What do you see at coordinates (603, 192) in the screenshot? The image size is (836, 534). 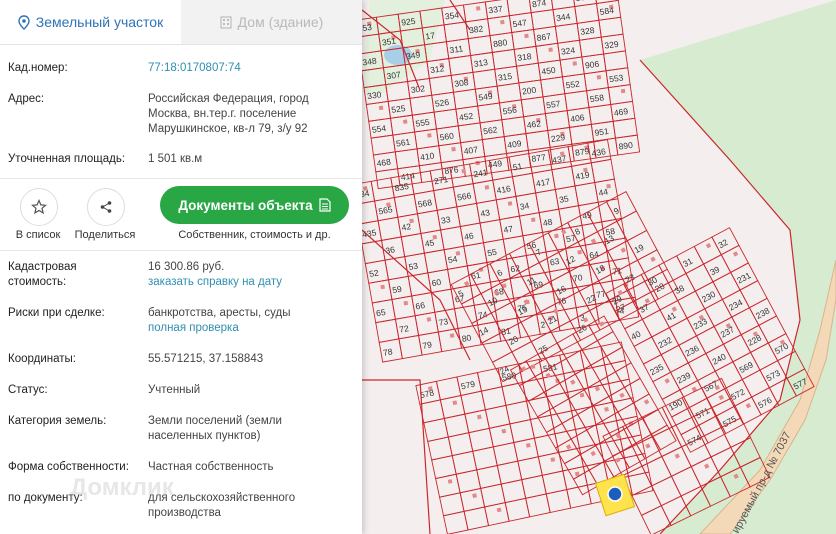 I see `plot-number-label: 44` at bounding box center [603, 192].